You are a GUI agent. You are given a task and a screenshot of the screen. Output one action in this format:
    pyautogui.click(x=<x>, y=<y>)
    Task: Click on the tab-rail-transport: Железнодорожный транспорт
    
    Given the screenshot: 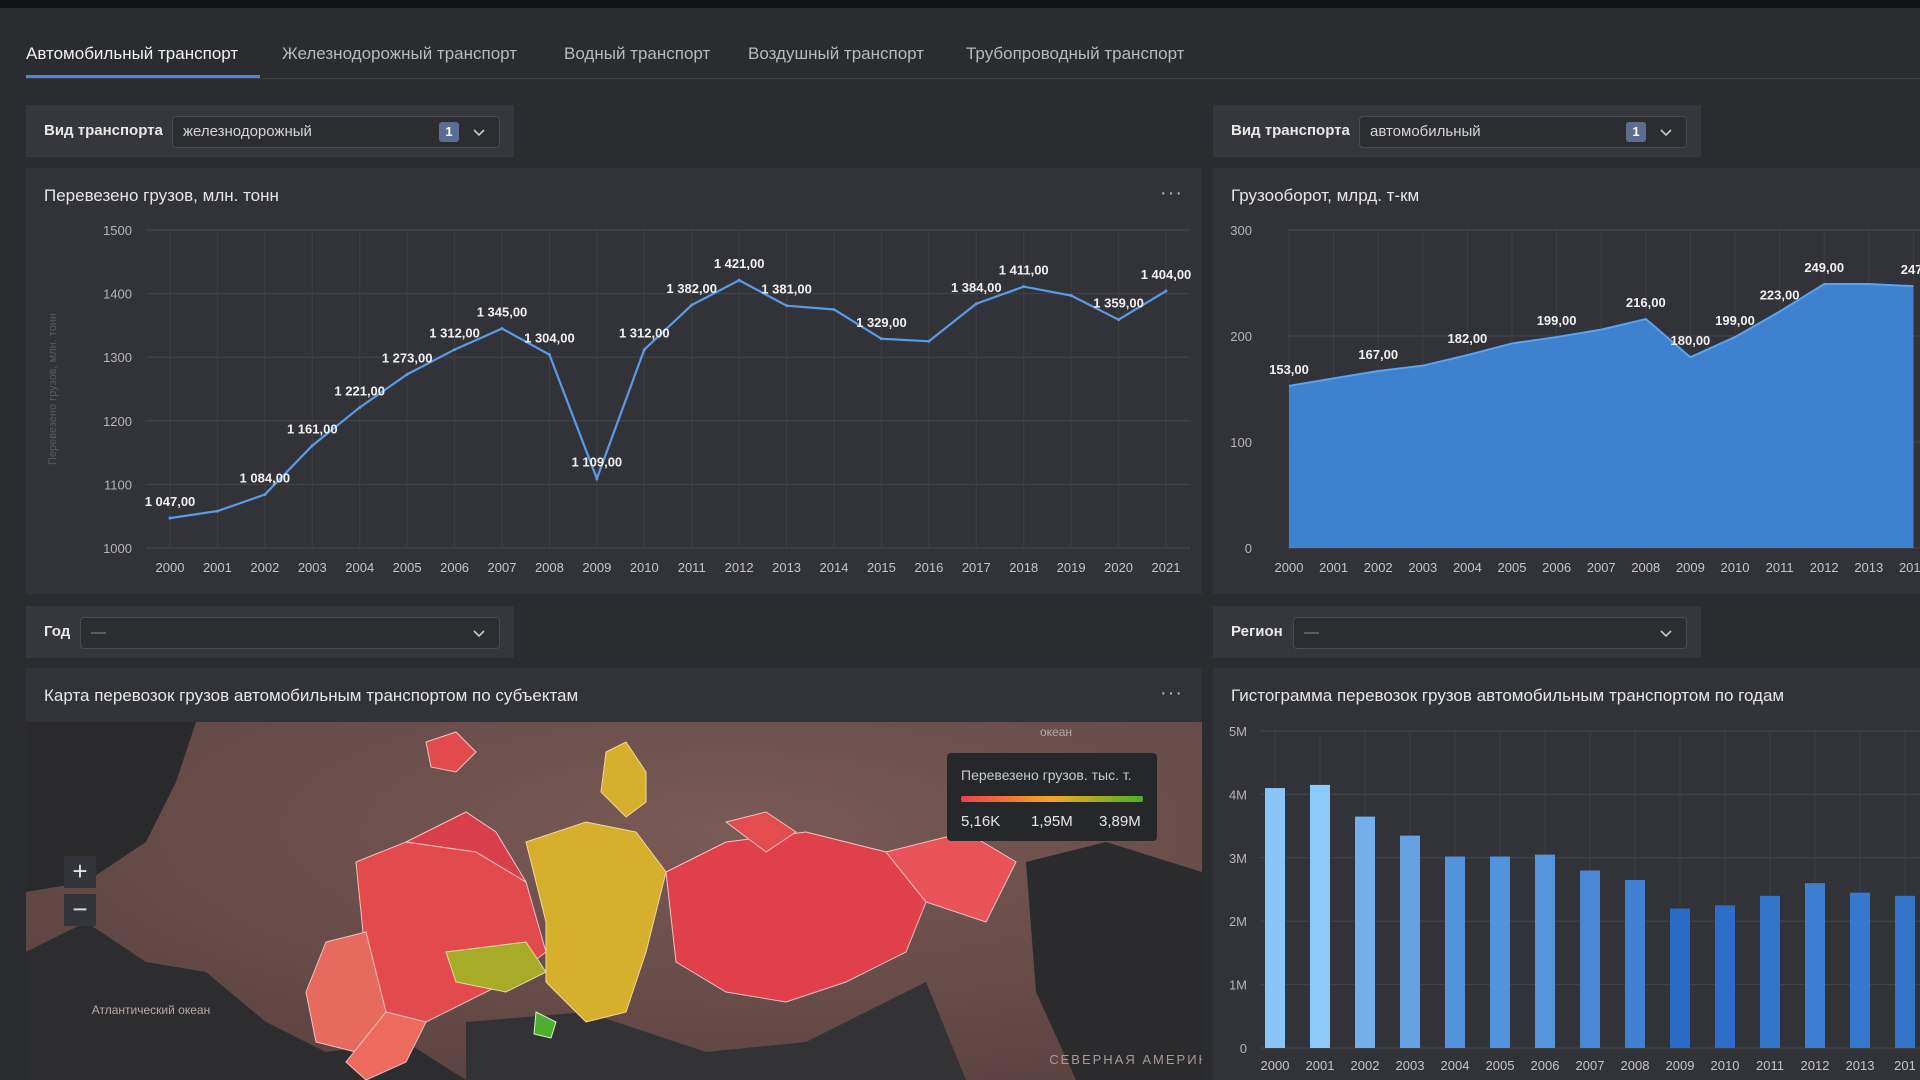 What is the action you would take?
    pyautogui.click(x=399, y=54)
    